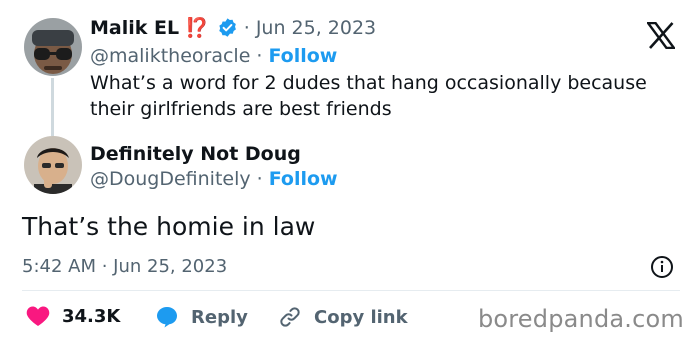  I want to click on like-button: 34.3K, so click(73, 316).